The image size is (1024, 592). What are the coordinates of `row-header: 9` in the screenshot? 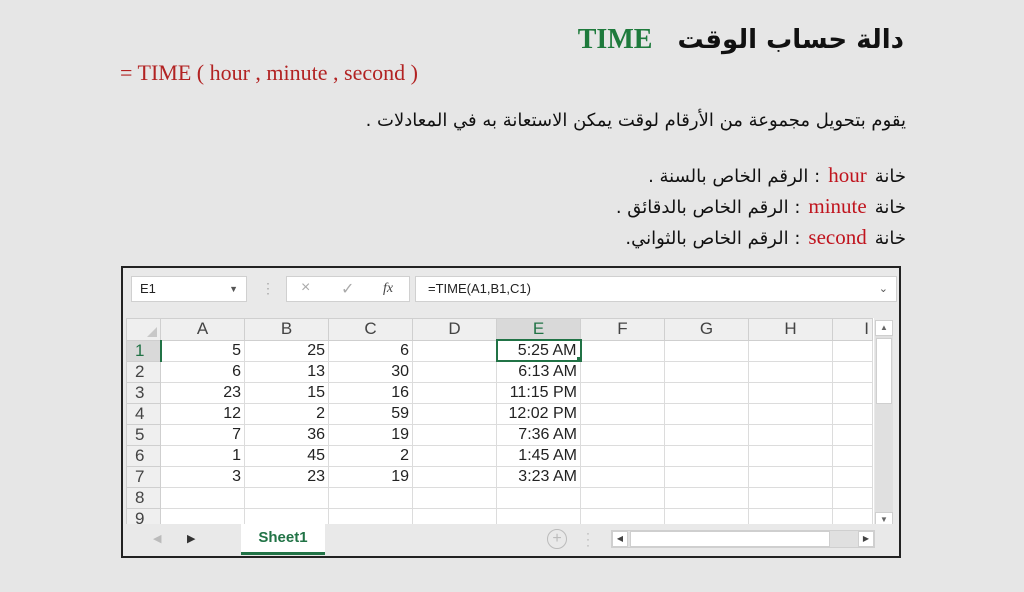 It's located at (143, 516).